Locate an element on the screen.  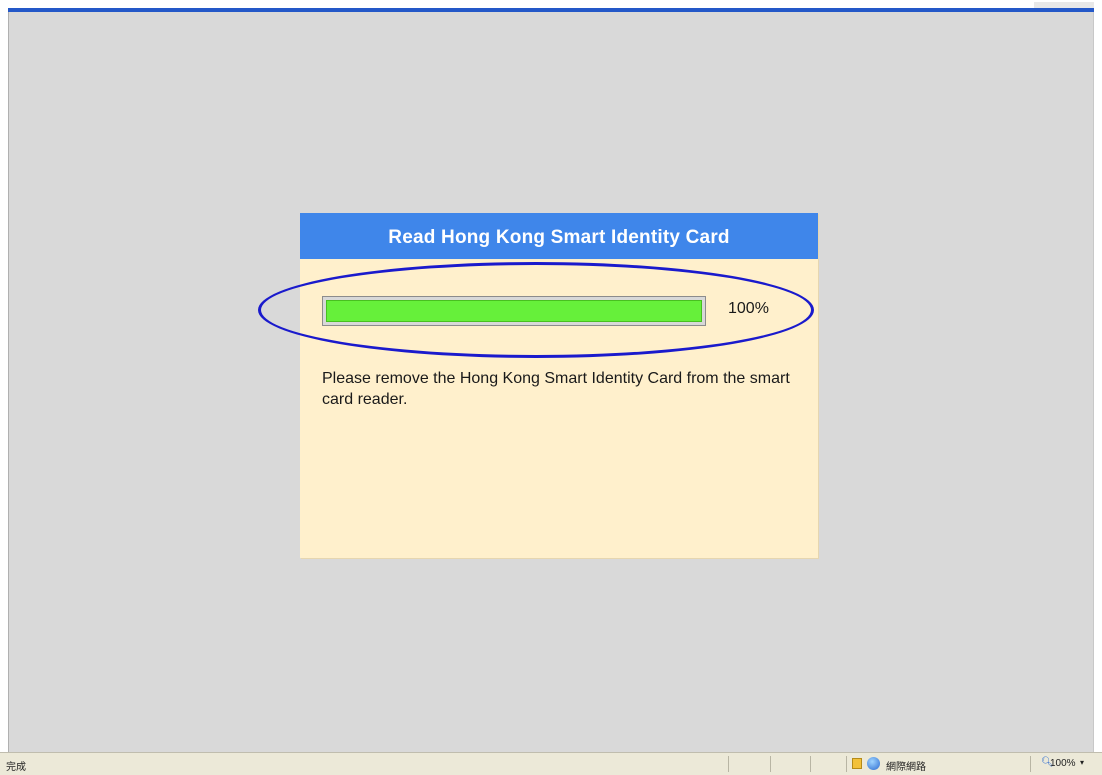
dialog-title: Read Hong Kong Smart Identity Card is located at coordinates (559, 236).